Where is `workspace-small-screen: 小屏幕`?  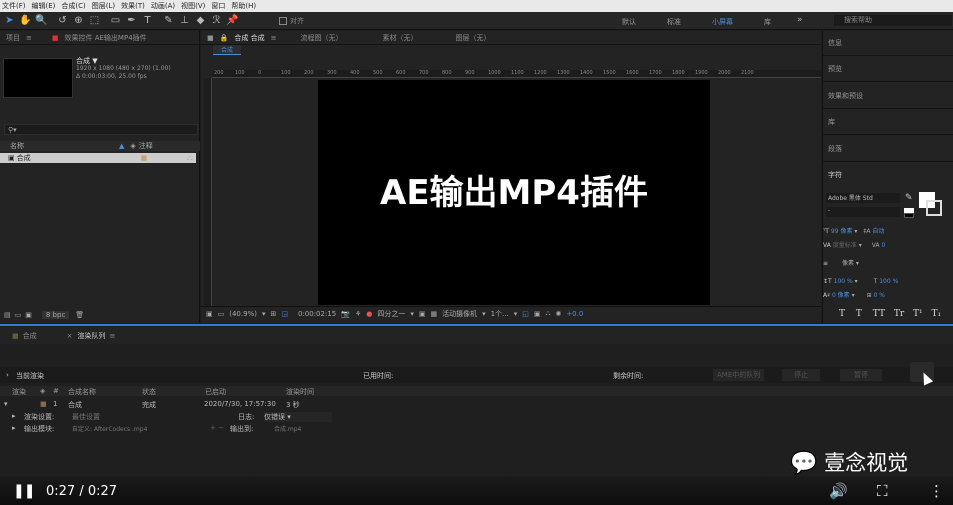 workspace-small-screen: 小屏幕 is located at coordinates (722, 22).